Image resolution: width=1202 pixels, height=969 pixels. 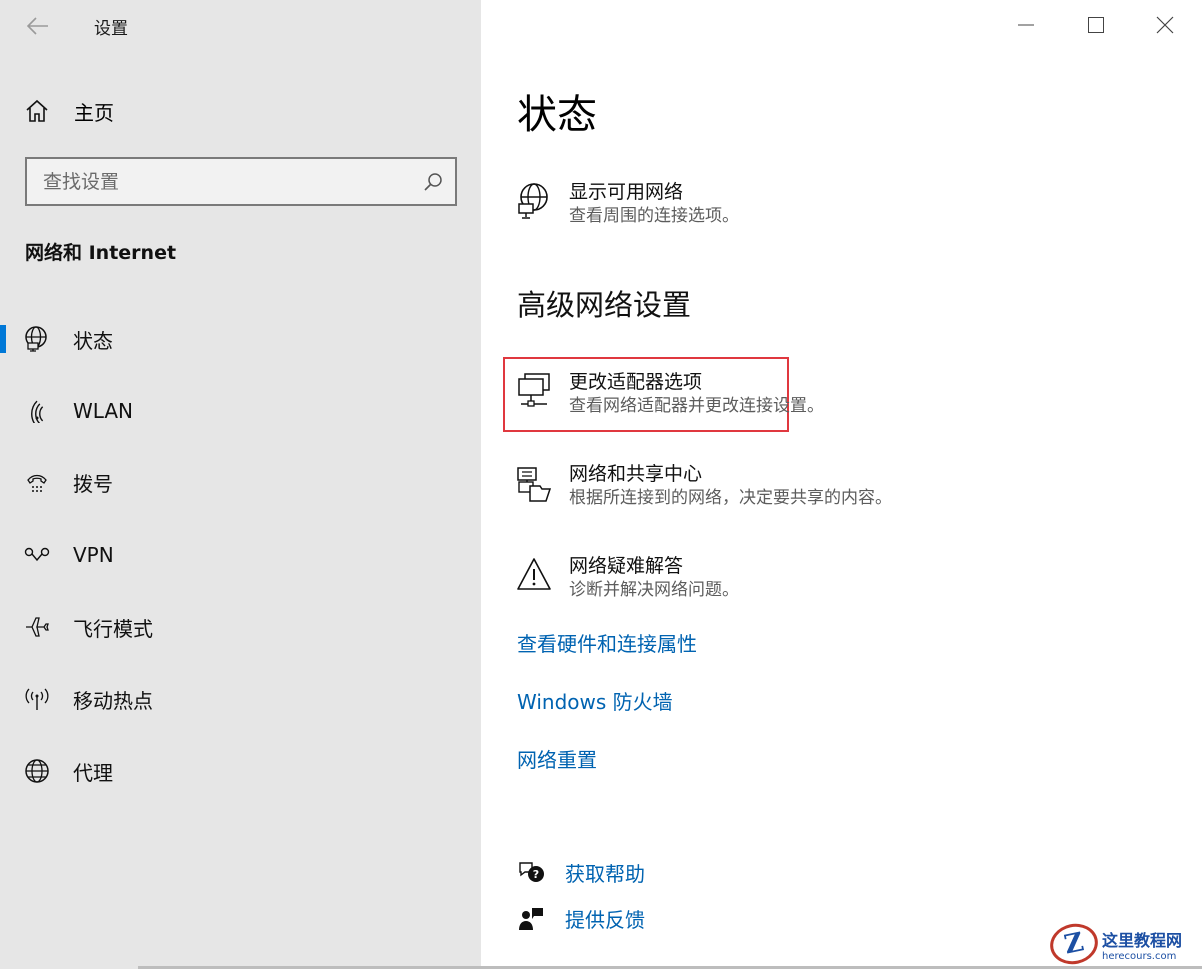 I want to click on section-title: 网络和 Internet, so click(x=101, y=253).